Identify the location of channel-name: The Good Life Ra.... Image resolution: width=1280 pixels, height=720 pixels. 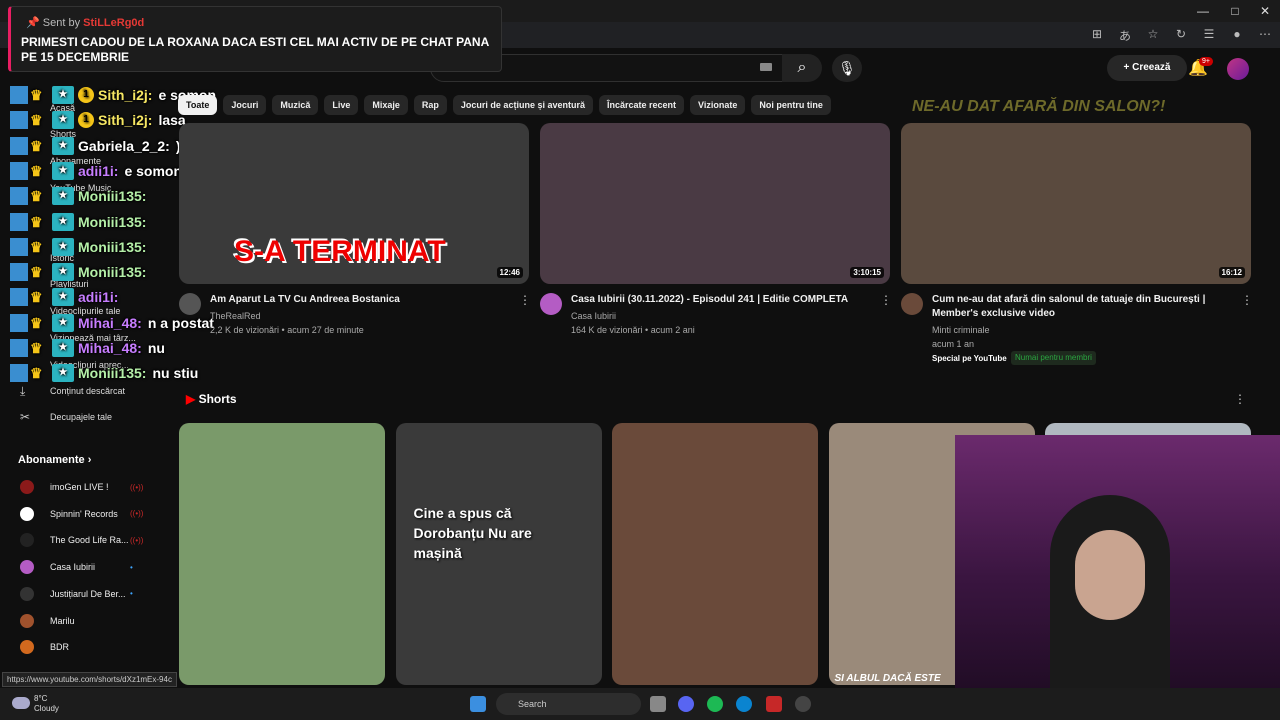
(89, 540).